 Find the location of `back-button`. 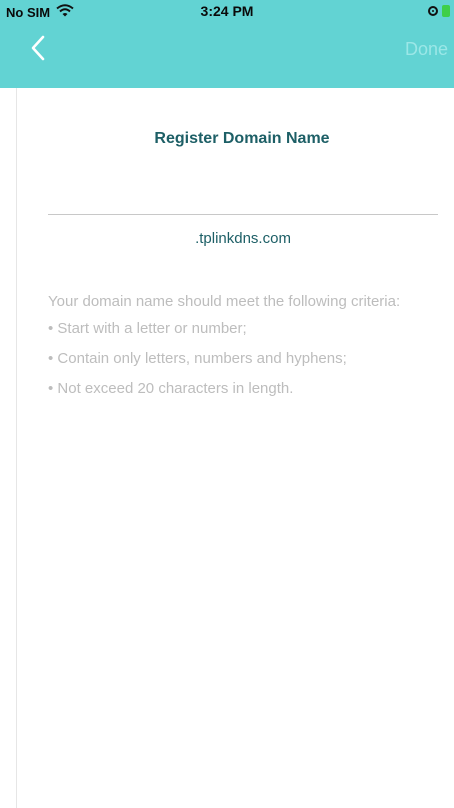

back-button is located at coordinates (44, 50).